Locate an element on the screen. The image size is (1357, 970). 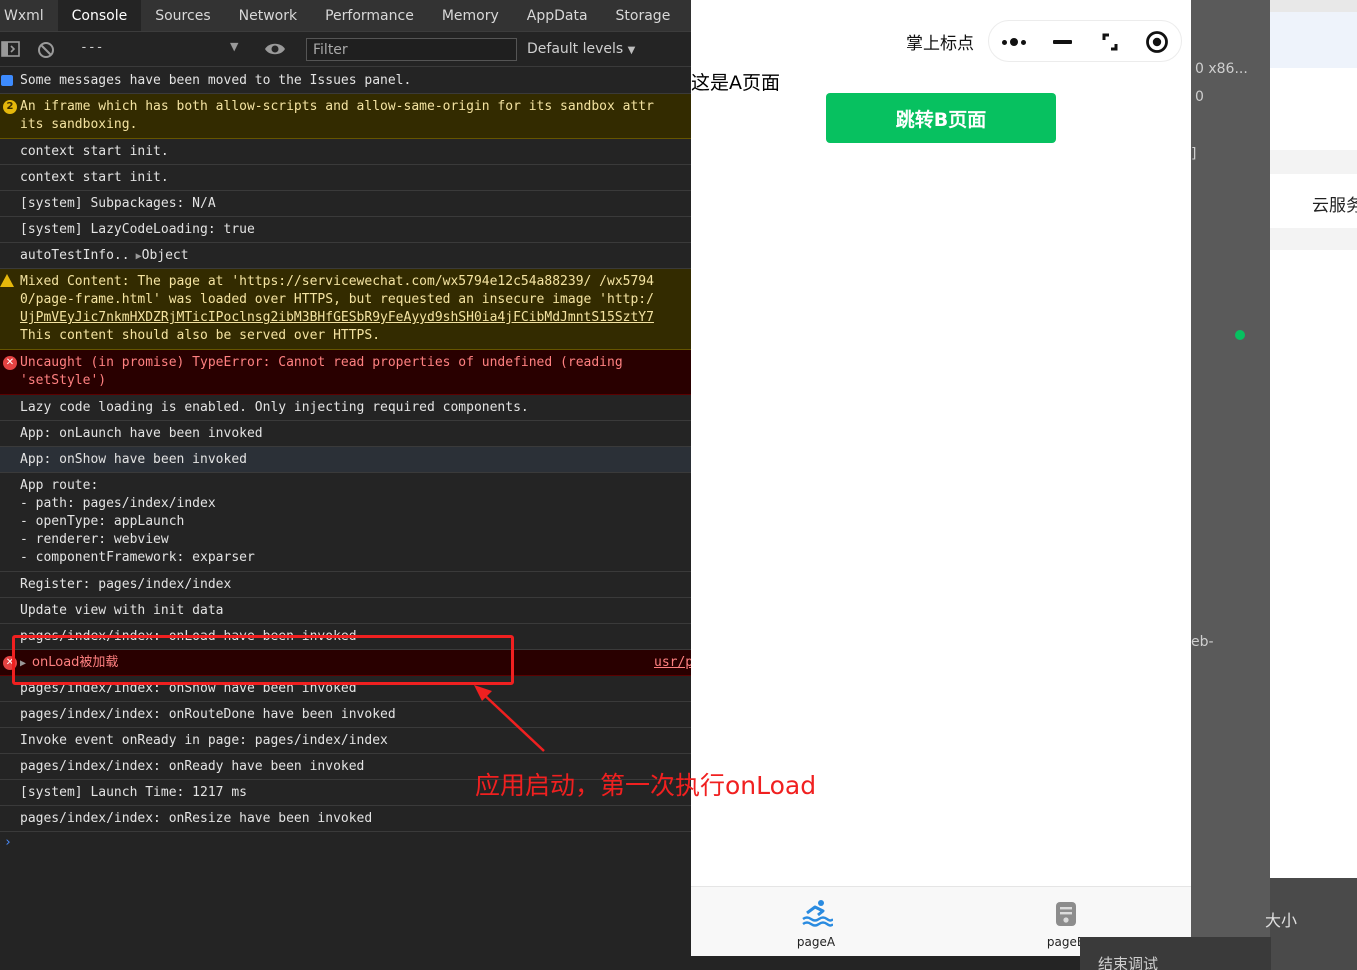
console-toolbar: --- ▼ Default levels ▼ is located at coordinates (345, 49).